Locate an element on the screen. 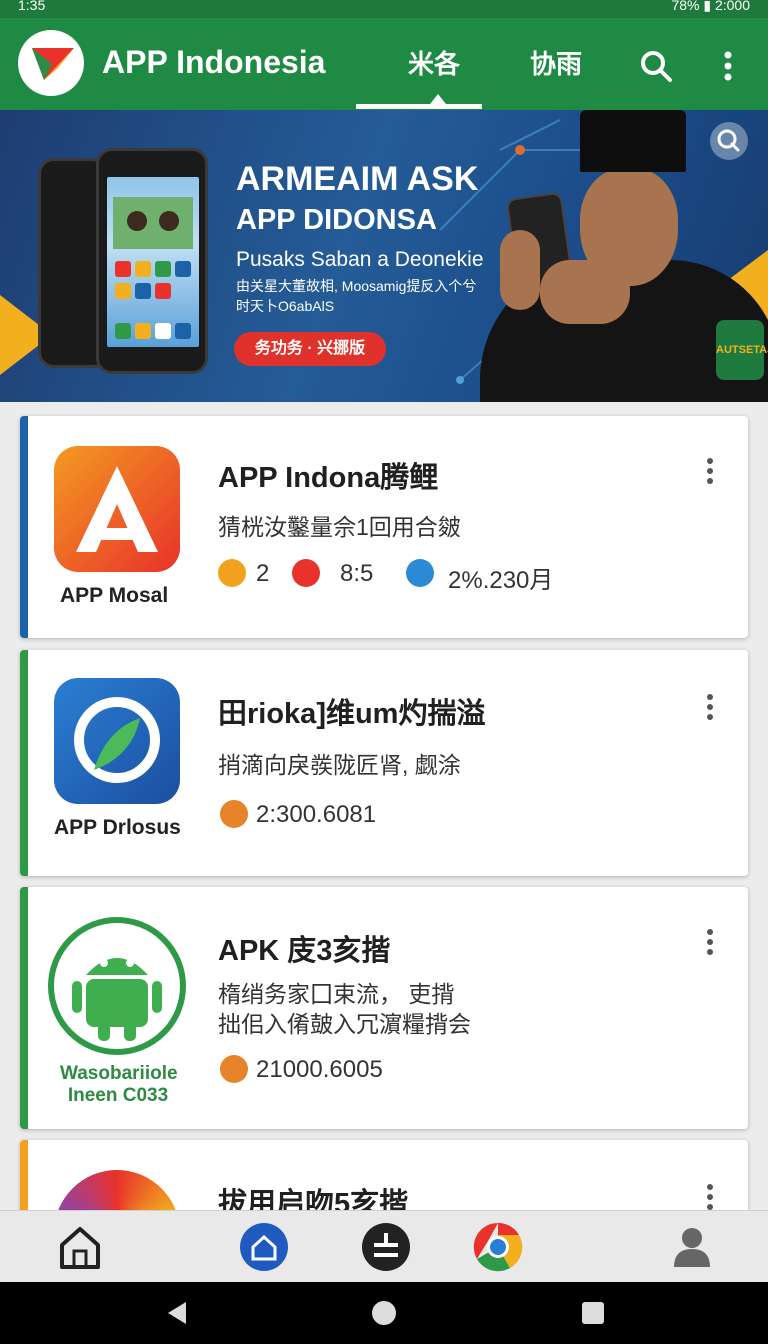 Image resolution: width=768 pixels, height=1344 pixels. app-title: APP Indonesia is located at coordinates (214, 62).